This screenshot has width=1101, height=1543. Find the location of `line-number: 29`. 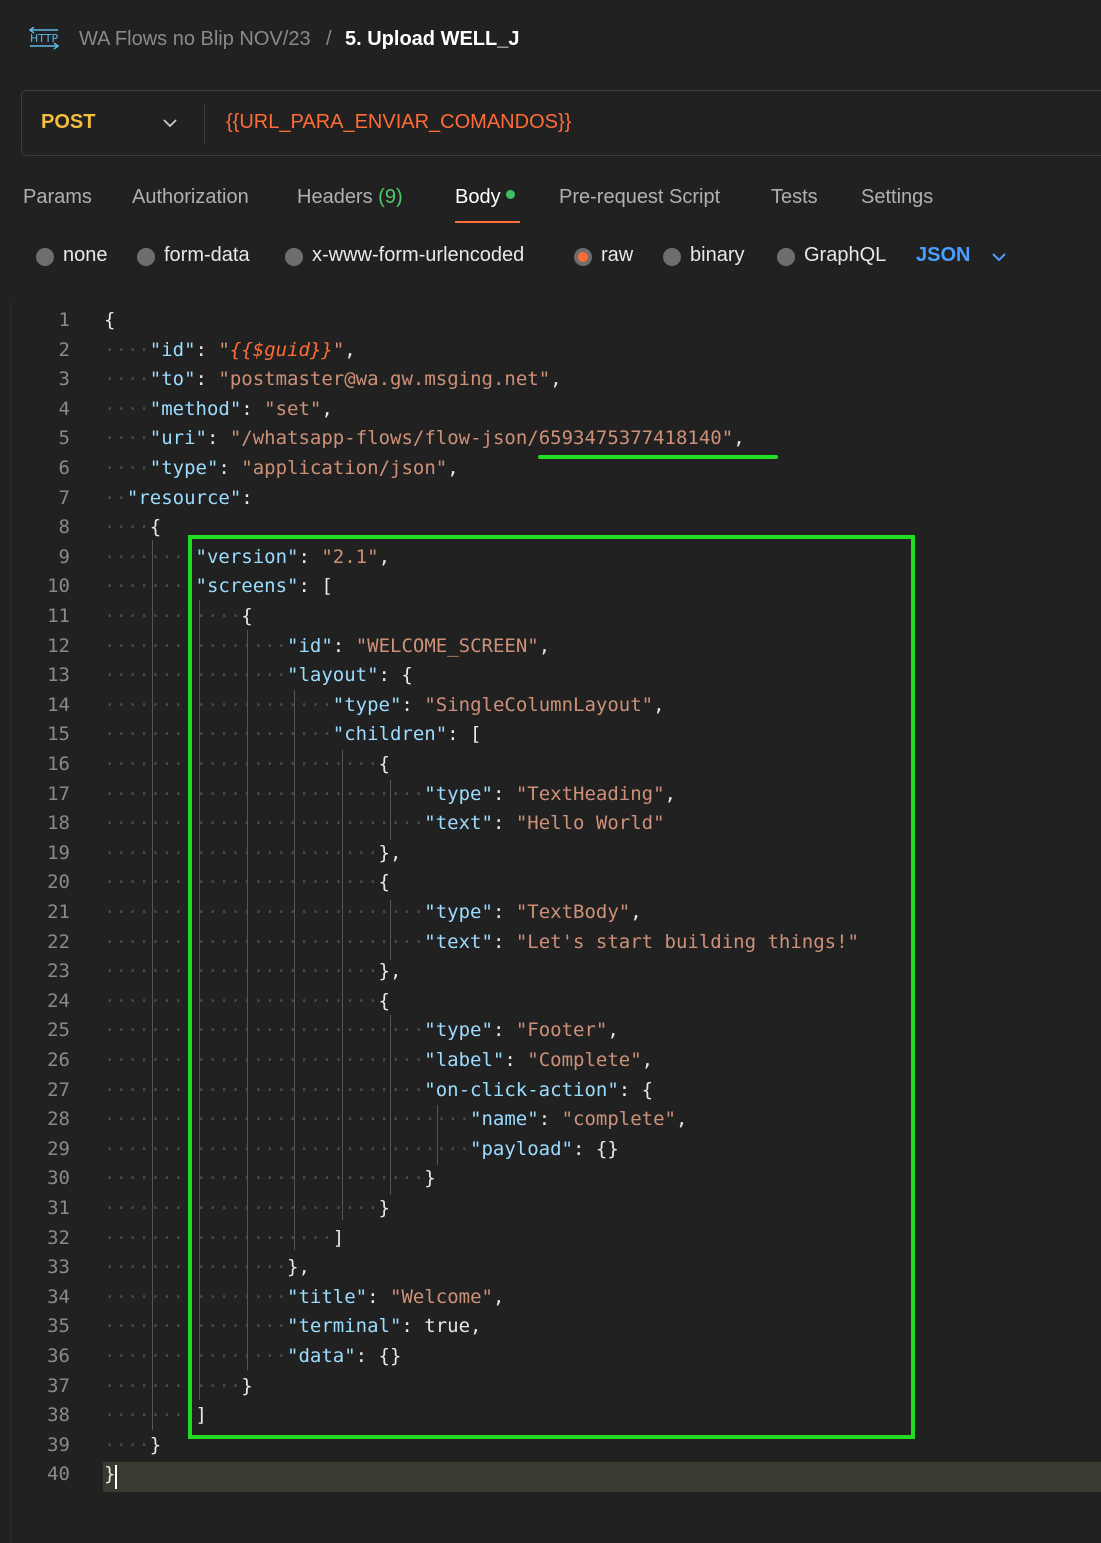

line-number: 29 is located at coordinates (58, 1148).